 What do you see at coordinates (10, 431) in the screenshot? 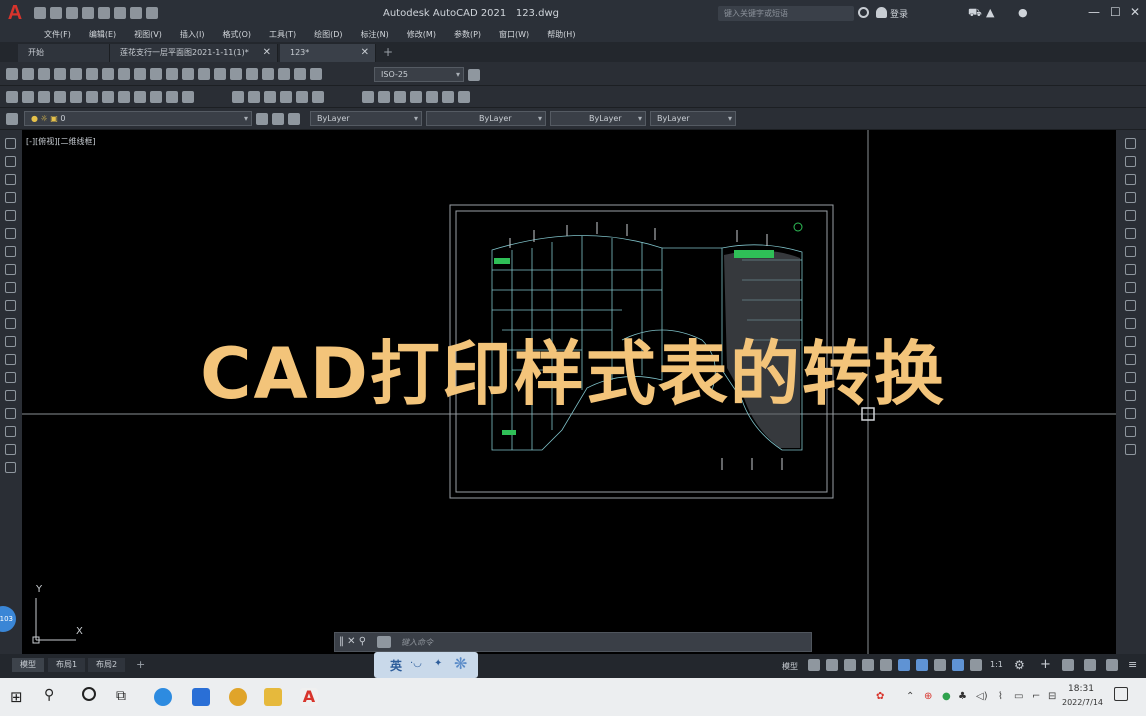
I see `region-icon` at bounding box center [10, 431].